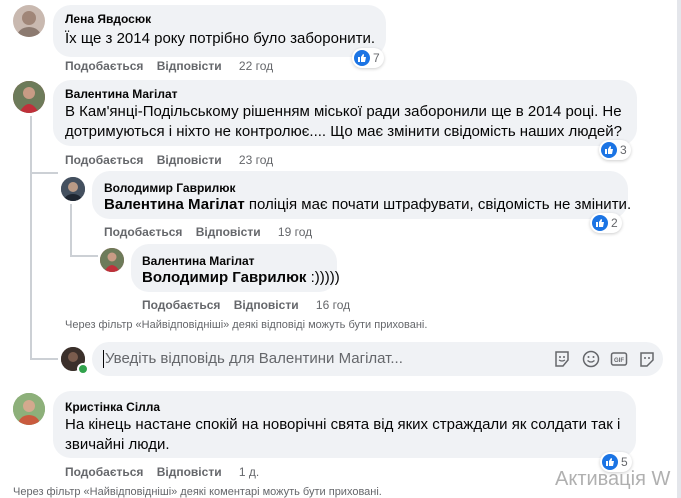  Describe the element at coordinates (256, 160) in the screenshot. I see `timestamp: 23 год` at that location.